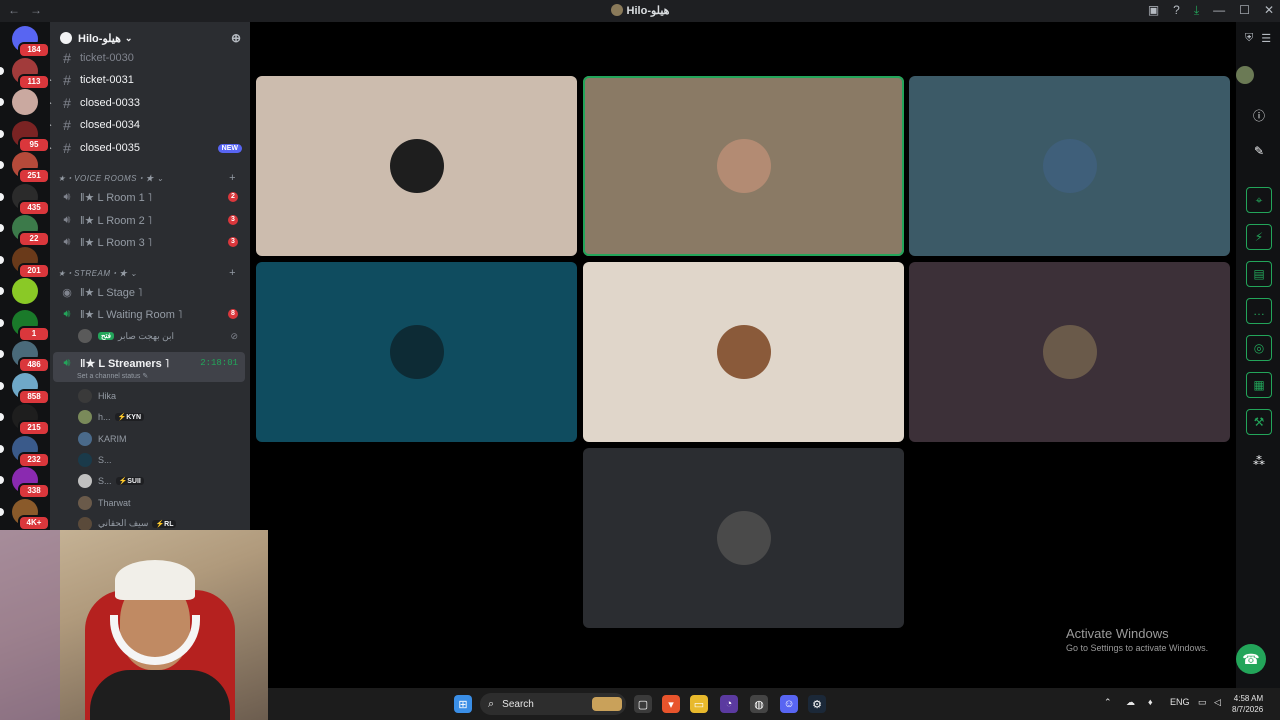  Describe the element at coordinates (25, 420) in the screenshot. I see `server-icon: 215` at that location.